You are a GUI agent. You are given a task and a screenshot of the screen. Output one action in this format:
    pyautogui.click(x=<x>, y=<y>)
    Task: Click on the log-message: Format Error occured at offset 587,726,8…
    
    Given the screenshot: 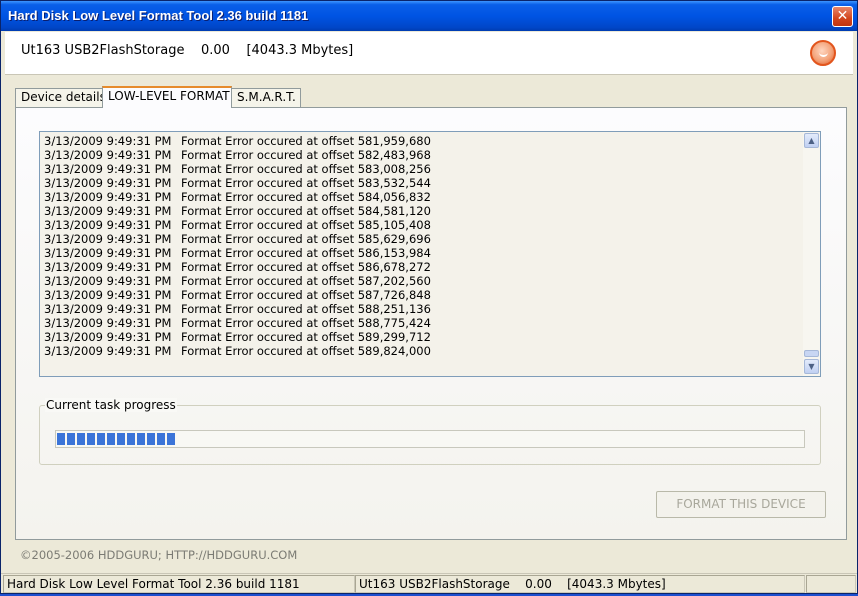 What is the action you would take?
    pyautogui.click(x=306, y=295)
    